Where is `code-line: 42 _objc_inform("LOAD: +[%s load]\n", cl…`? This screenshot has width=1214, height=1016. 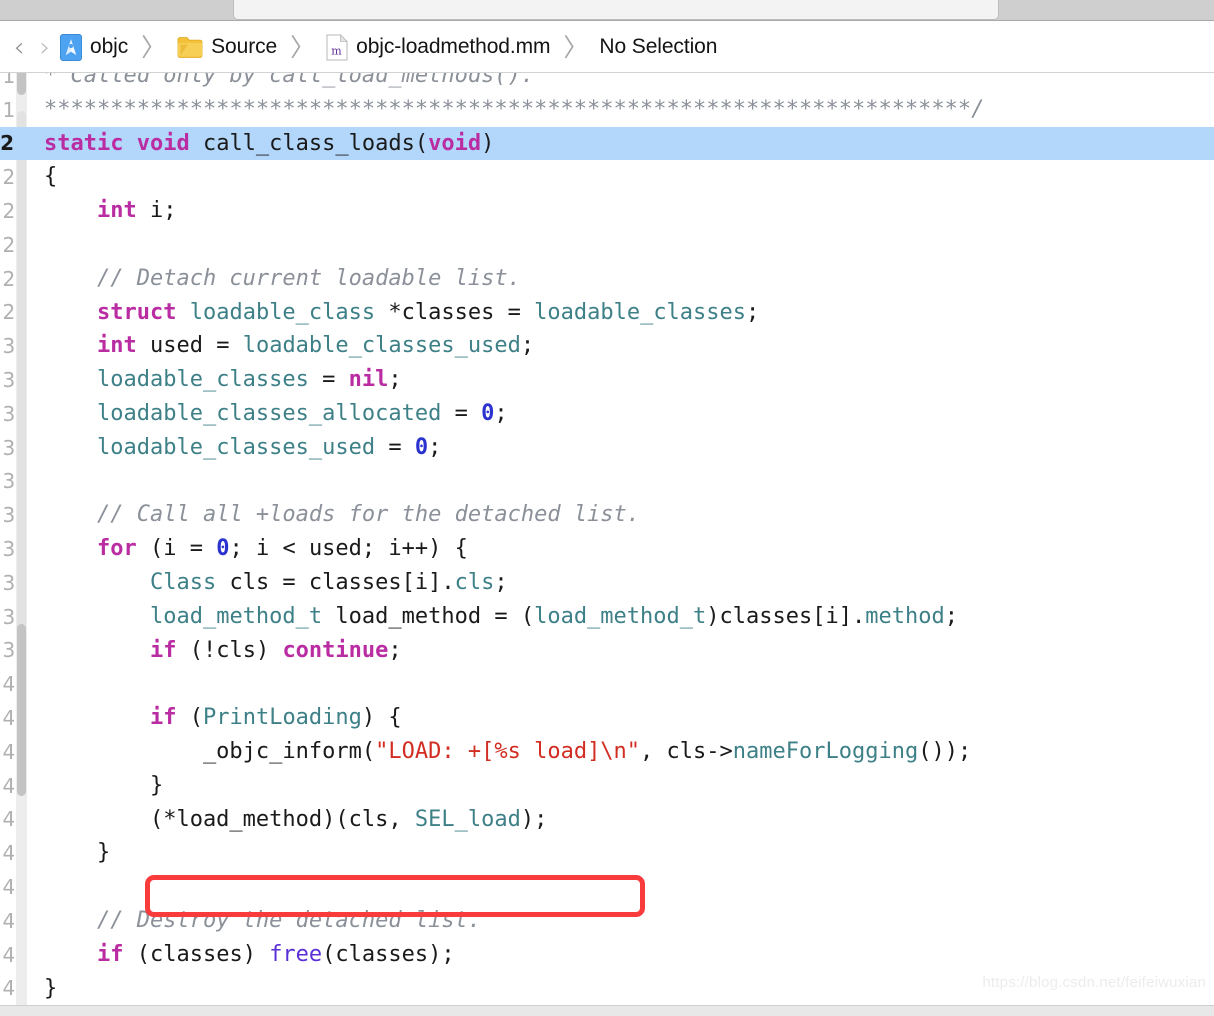 code-line: 42 _objc_inform("LOAD: +[%s load]\n", cl… is located at coordinates (607, 752).